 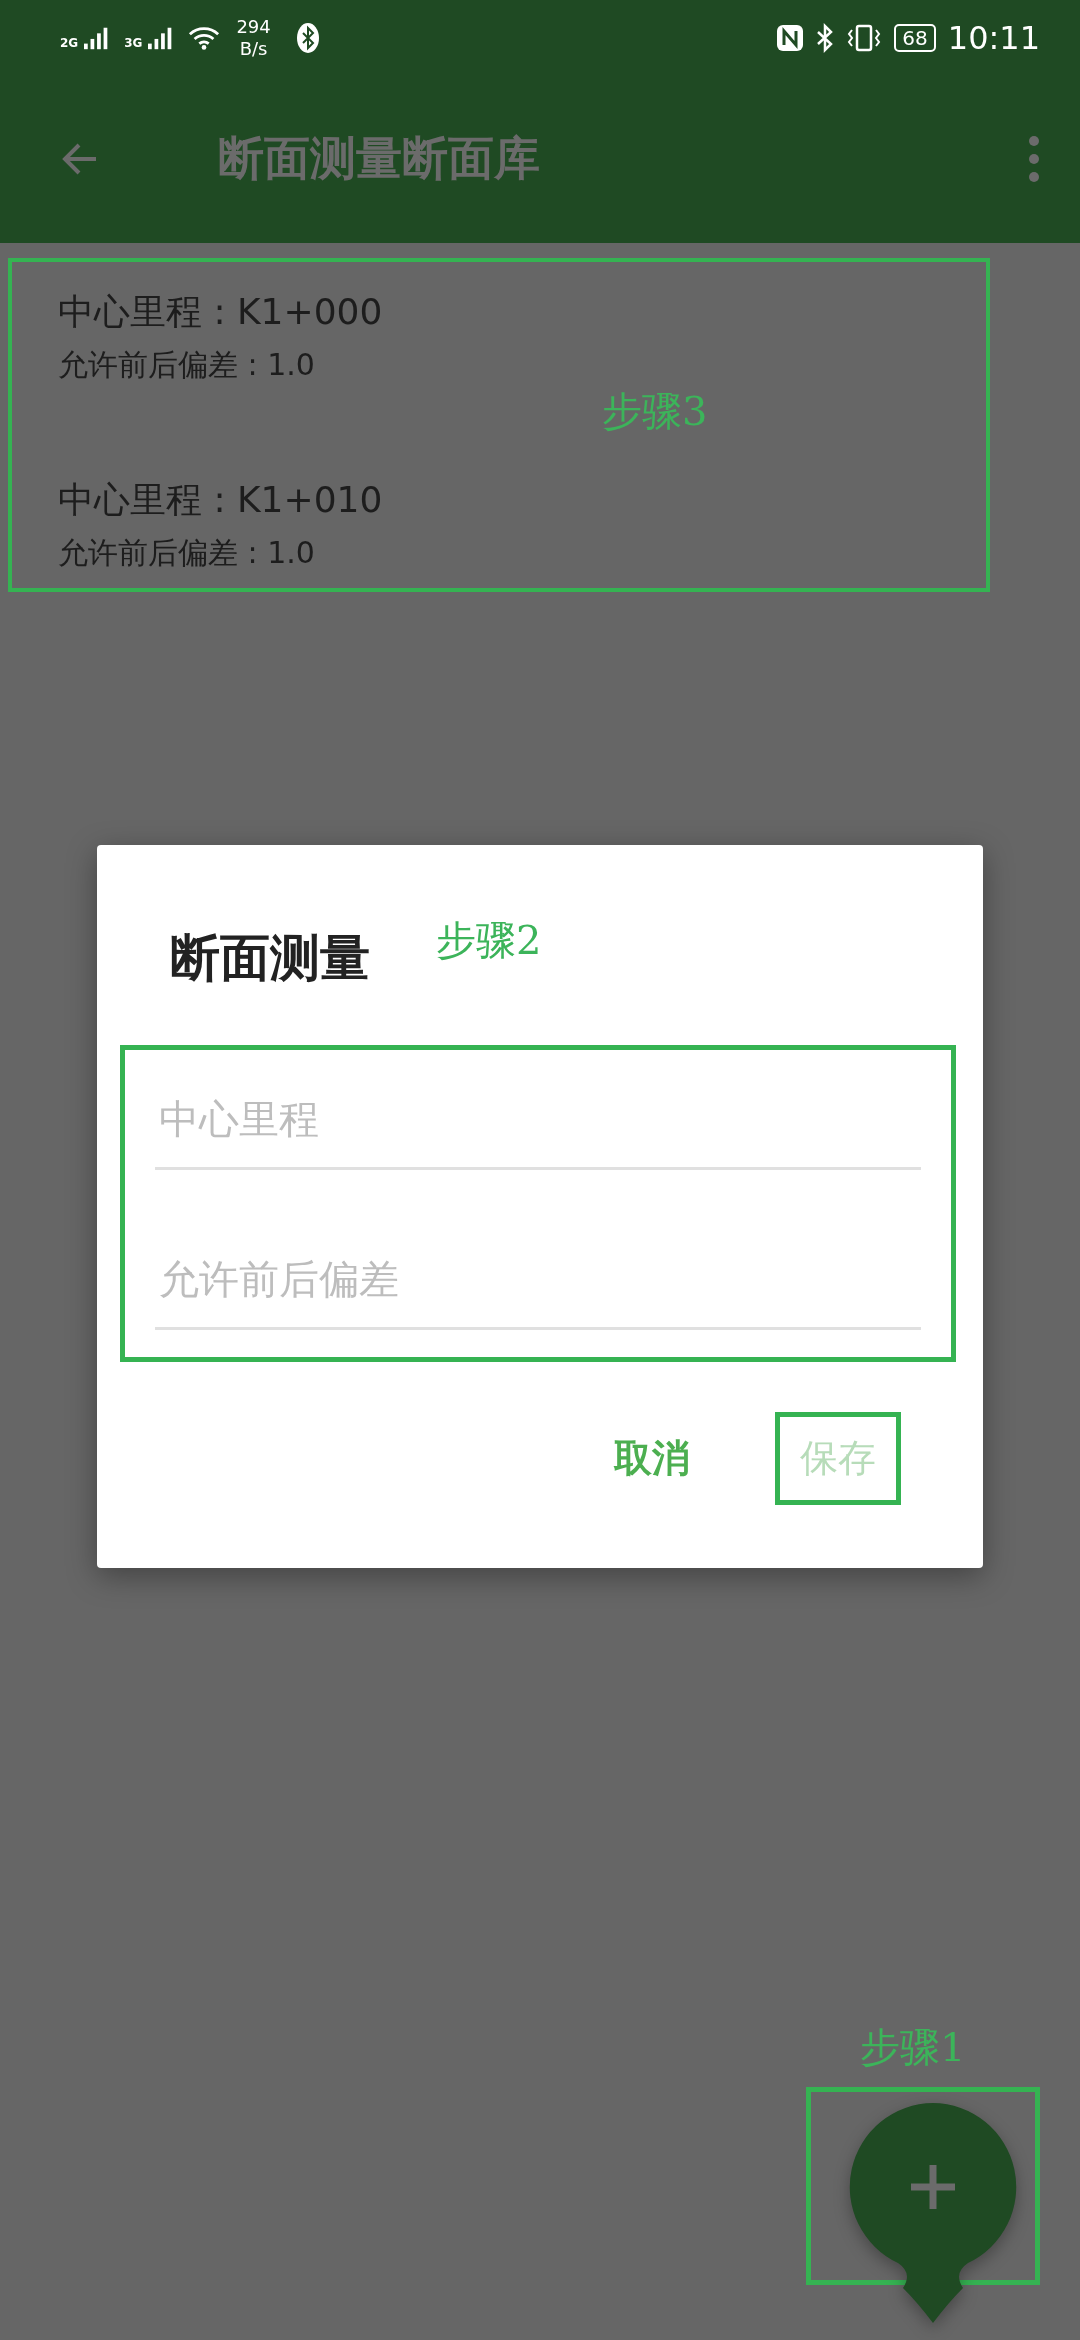 I want to click on network-type: 3G, so click(x=133, y=42).